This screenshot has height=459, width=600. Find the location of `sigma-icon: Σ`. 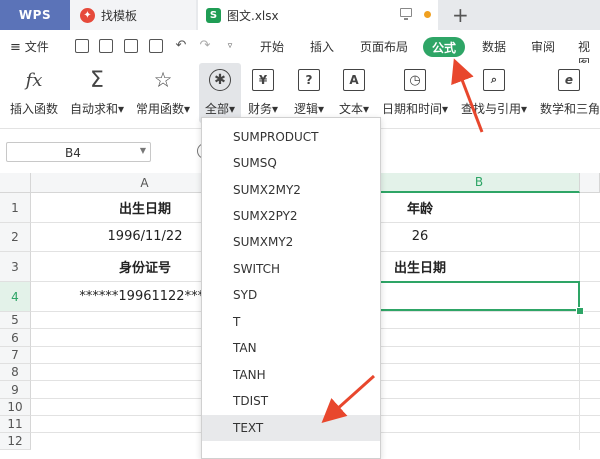

sigma-icon: Σ is located at coordinates (97, 80).